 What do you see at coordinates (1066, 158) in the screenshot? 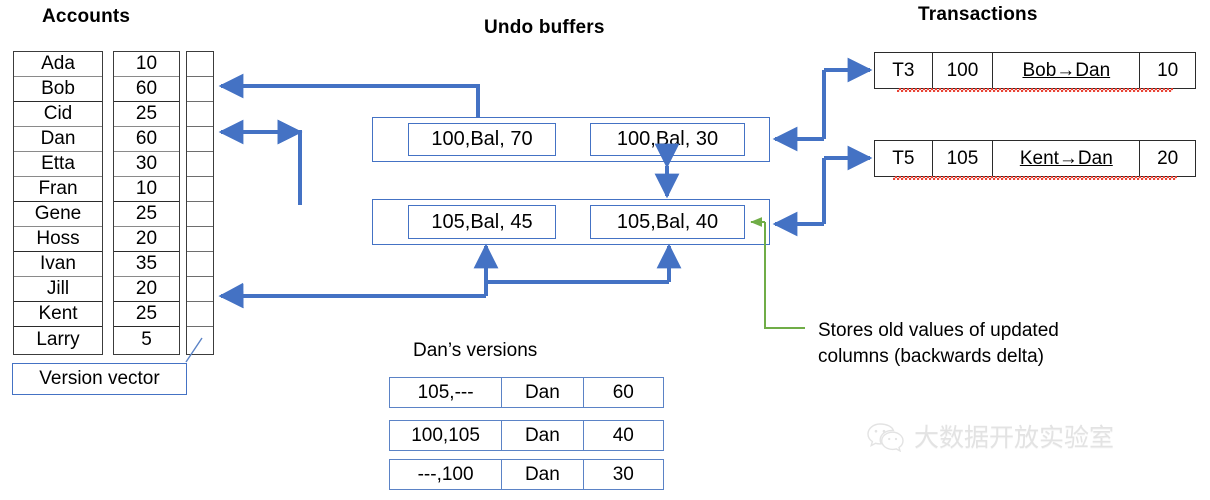
I see `transaction-2-operation-text: Kent→Dan` at bounding box center [1066, 158].